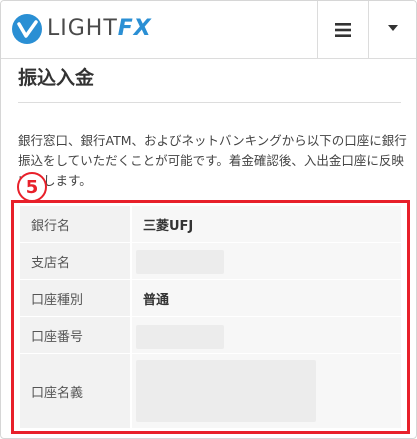 This screenshot has height=439, width=417. What do you see at coordinates (75, 298) in the screenshot?
I see `row-label: 口座種別` at bounding box center [75, 298].